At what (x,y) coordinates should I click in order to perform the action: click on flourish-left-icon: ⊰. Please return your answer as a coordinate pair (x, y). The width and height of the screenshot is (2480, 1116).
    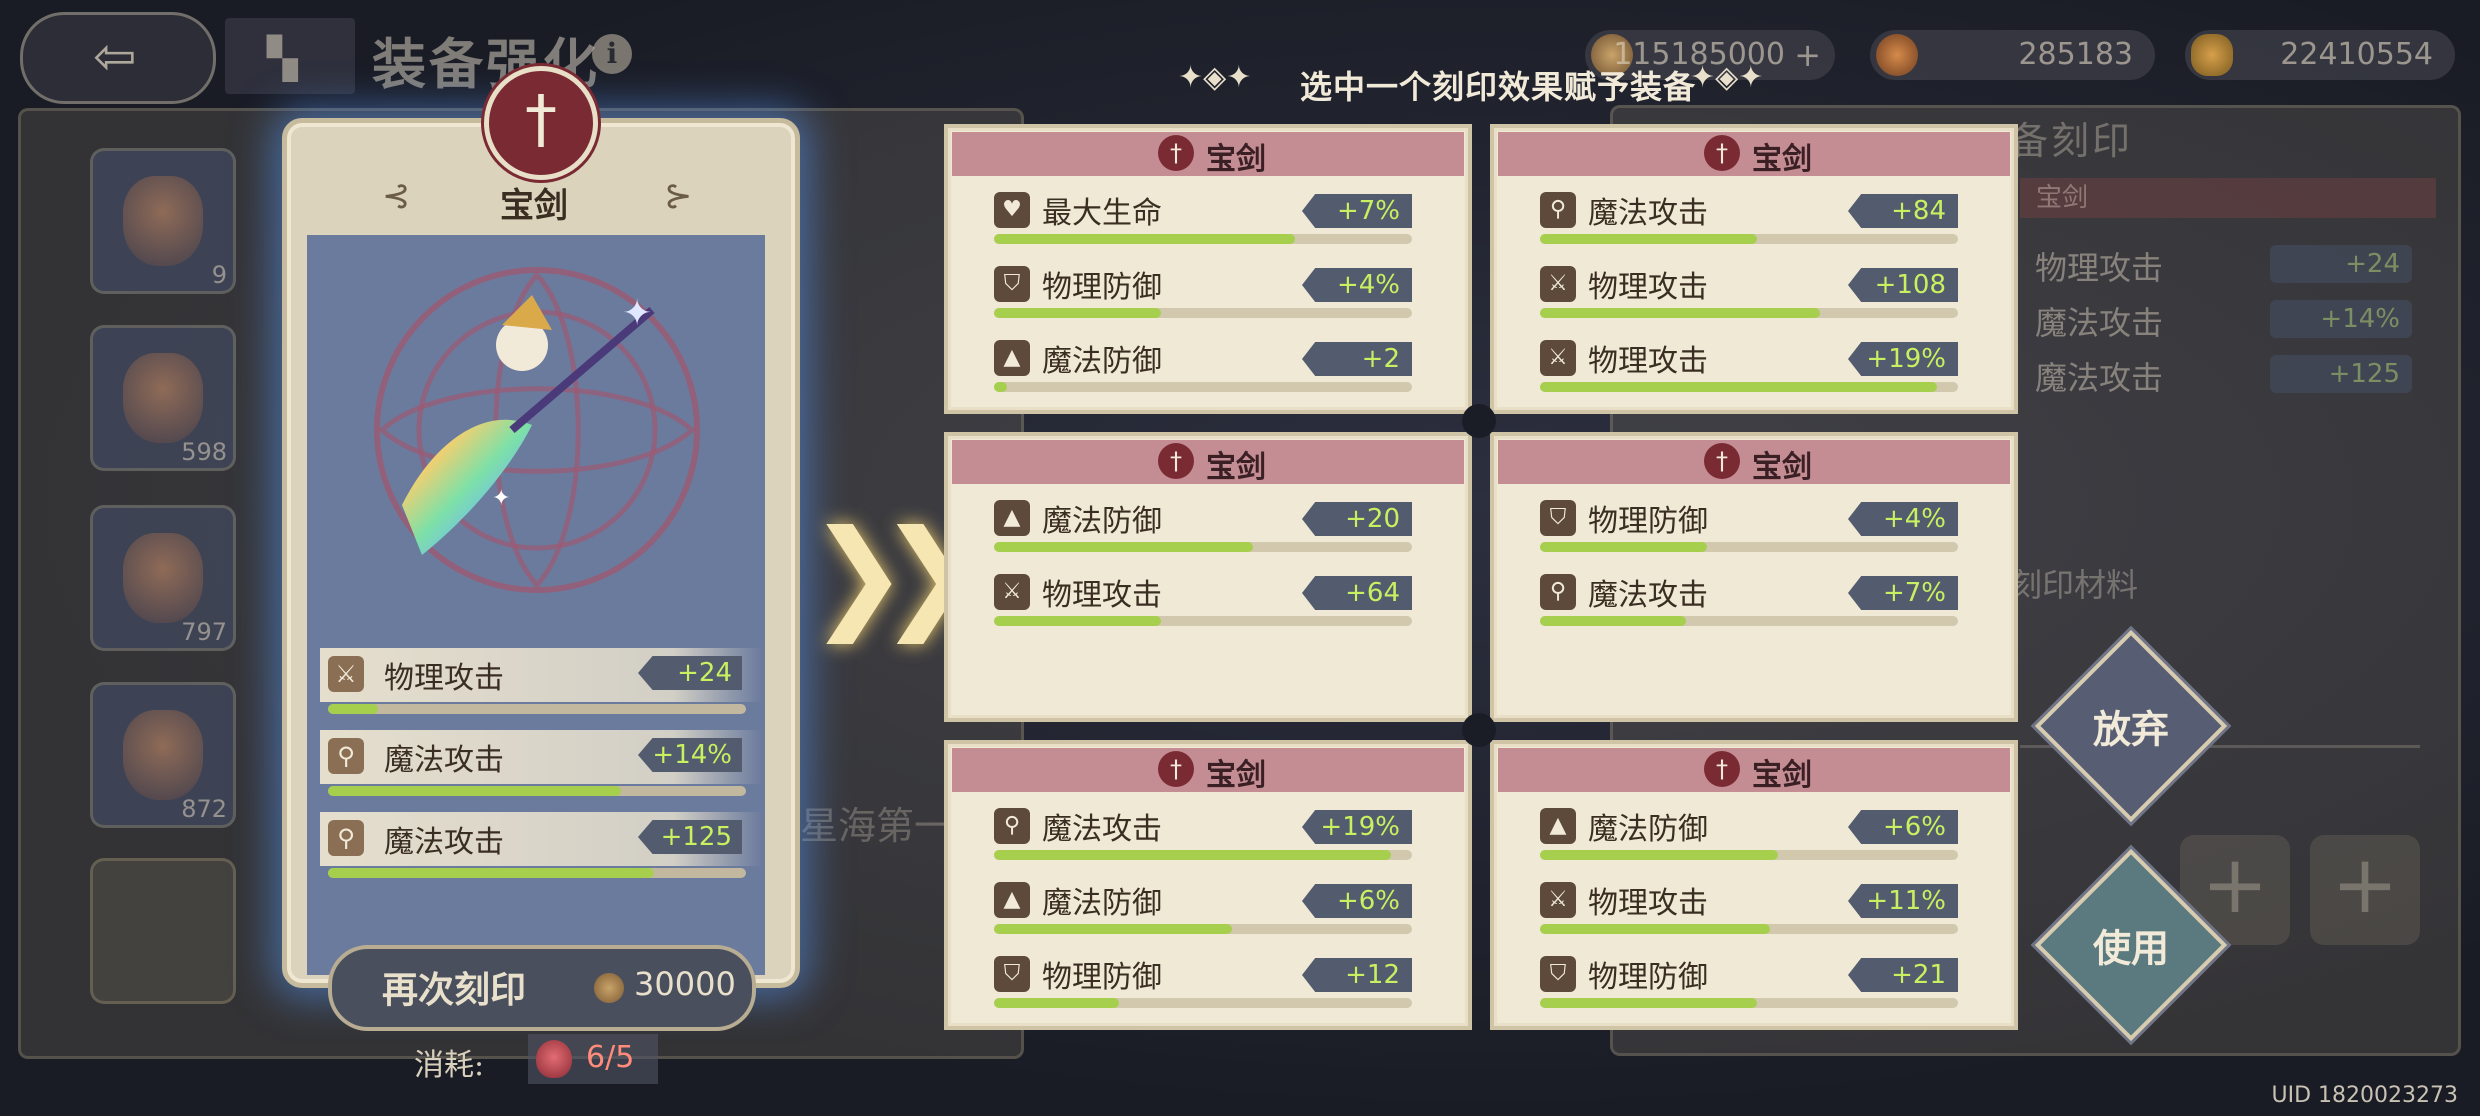
    Looking at the image, I should click on (396, 196).